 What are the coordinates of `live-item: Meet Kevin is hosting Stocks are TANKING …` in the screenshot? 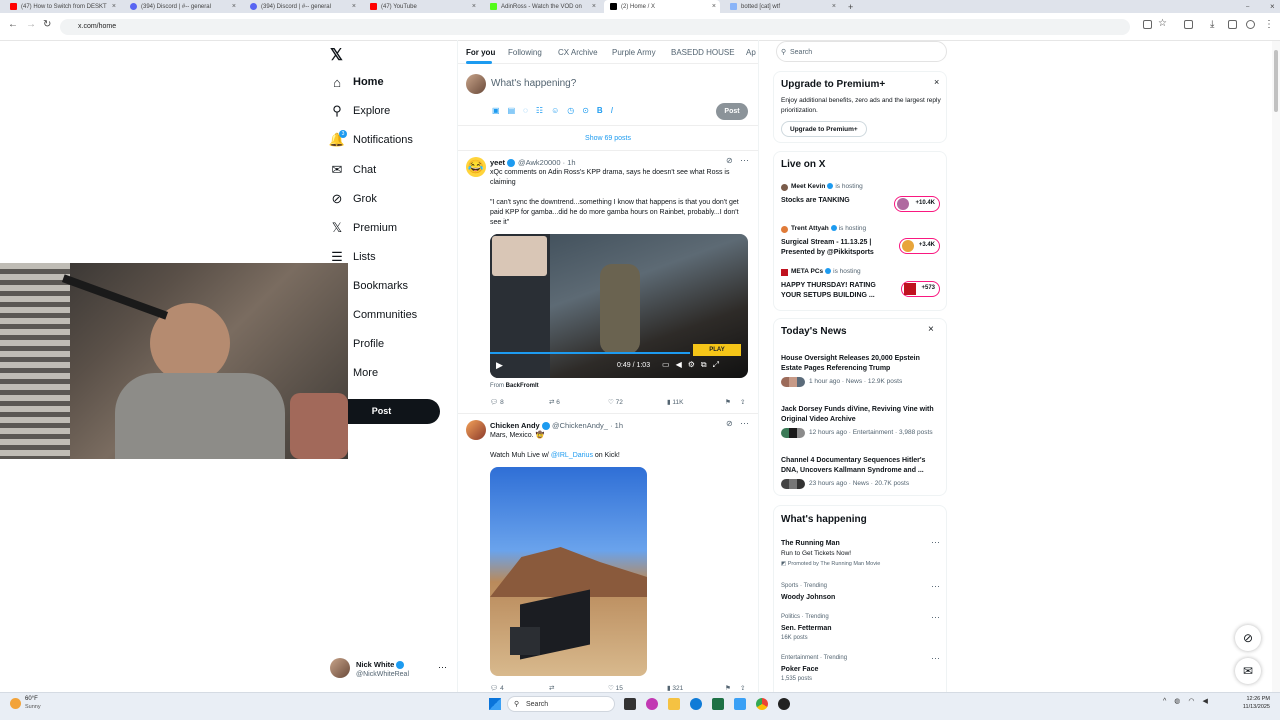 It's located at (864, 201).